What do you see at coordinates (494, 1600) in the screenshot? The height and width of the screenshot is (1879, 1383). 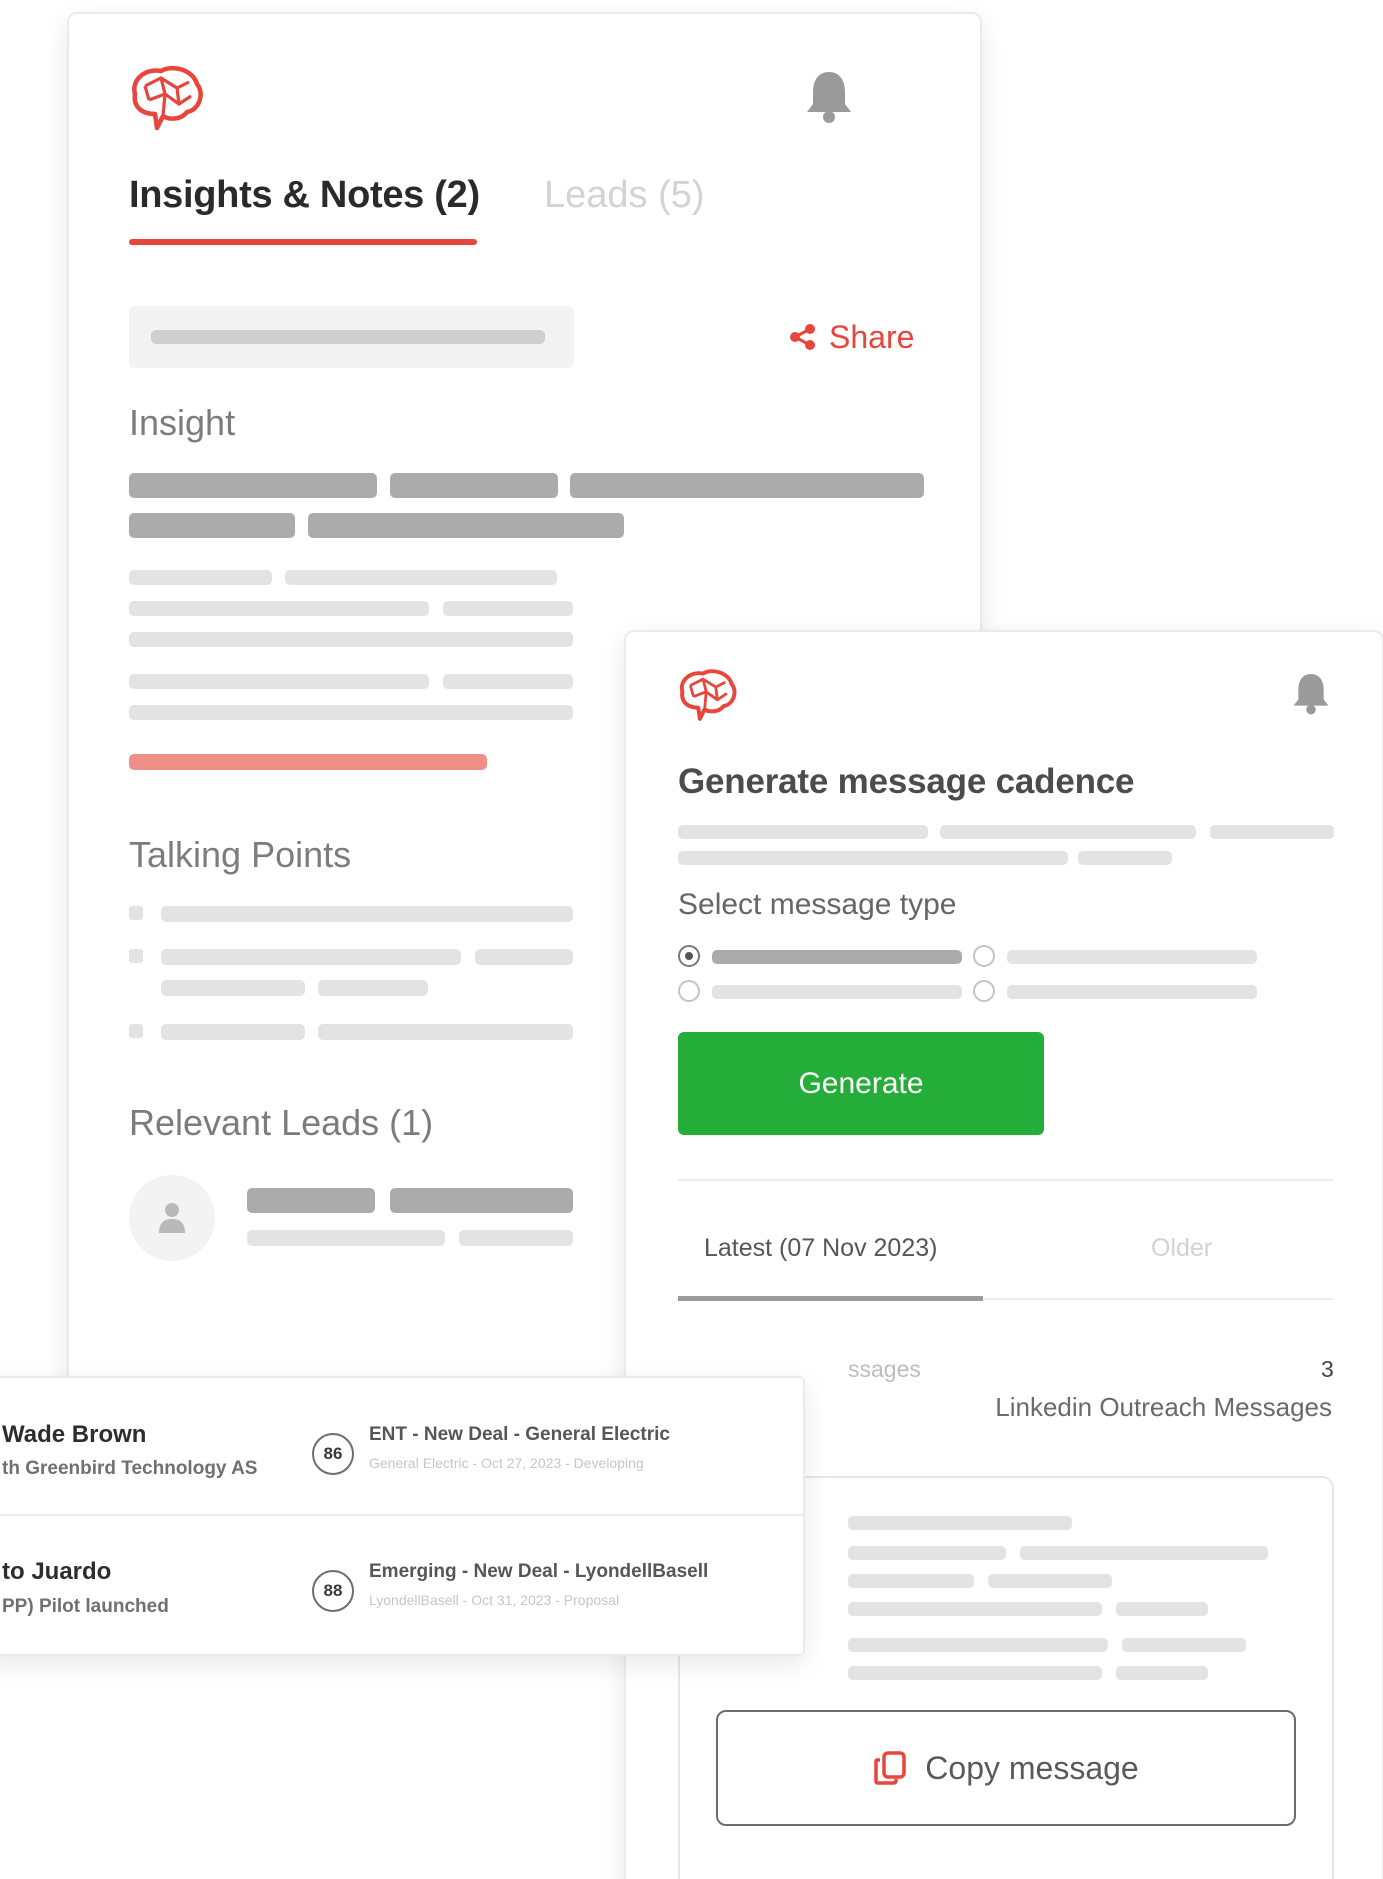 I see `deal-meta: LyondellBasell - Oct 31, 2023 - Proposal` at bounding box center [494, 1600].